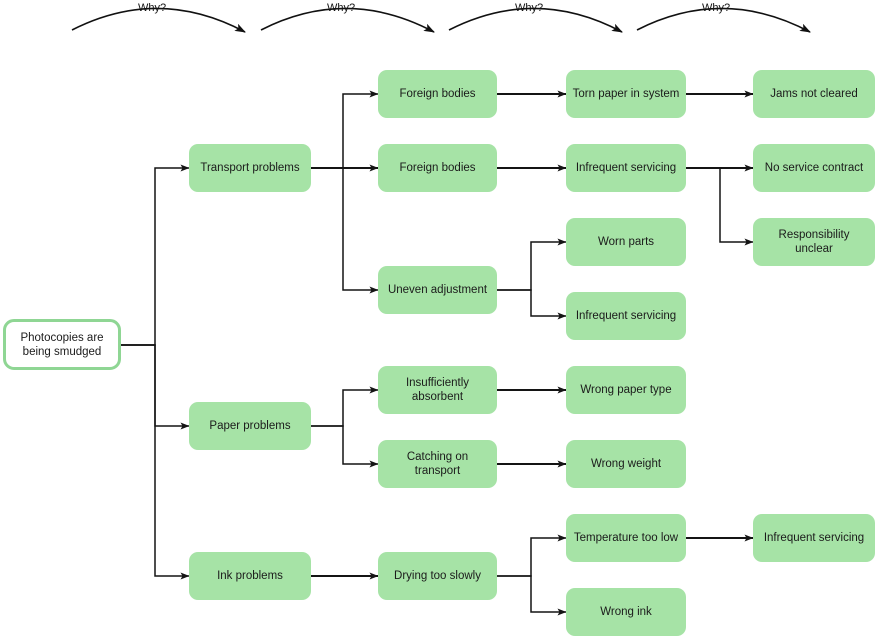  I want to click on cause-infrequent-servicing-2: Infrequent servicing, so click(626, 316).